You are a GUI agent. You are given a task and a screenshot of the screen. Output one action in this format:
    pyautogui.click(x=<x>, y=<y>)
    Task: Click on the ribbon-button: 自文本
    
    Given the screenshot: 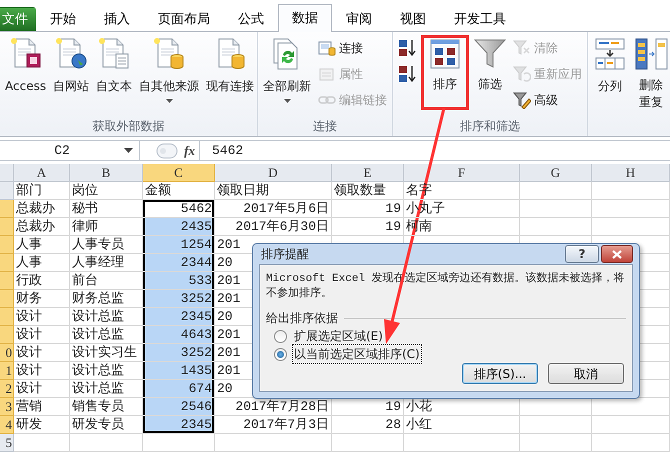 What is the action you would take?
    pyautogui.click(x=114, y=66)
    